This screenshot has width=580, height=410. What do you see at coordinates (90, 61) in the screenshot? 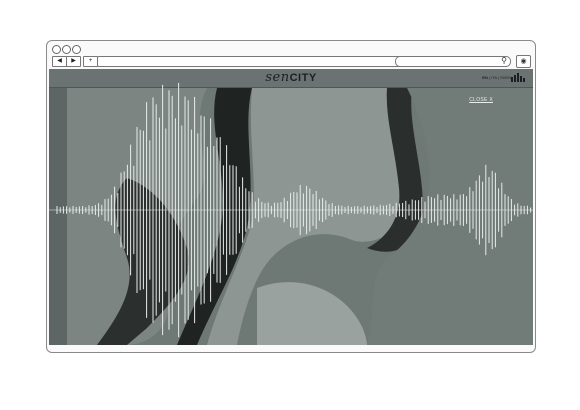
I see `new-tab-button: +` at bounding box center [90, 61].